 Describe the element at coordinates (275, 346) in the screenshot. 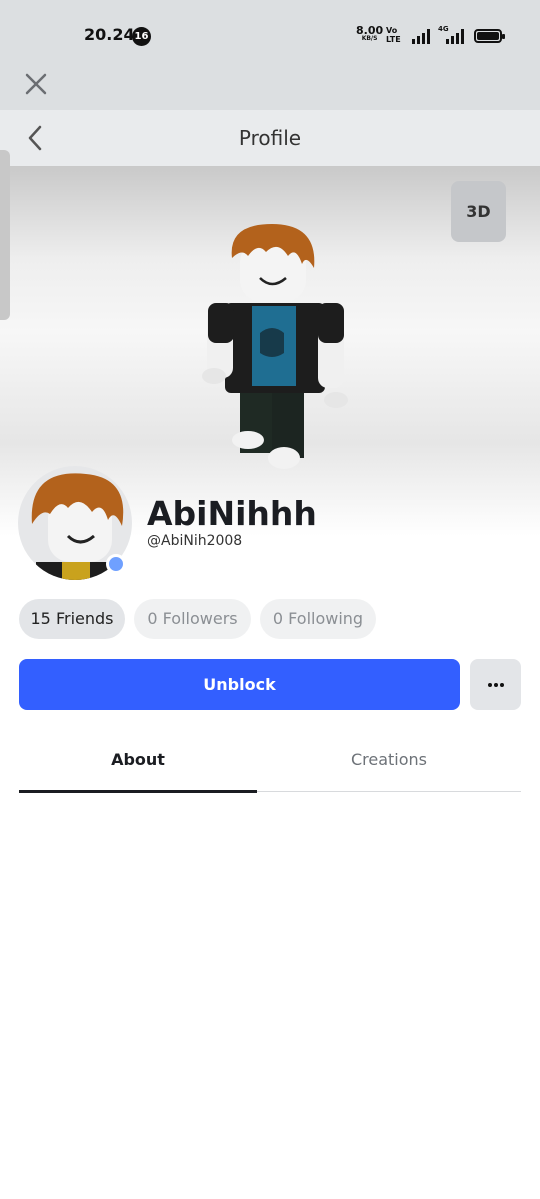

I see `avatar-3d-figure` at that location.